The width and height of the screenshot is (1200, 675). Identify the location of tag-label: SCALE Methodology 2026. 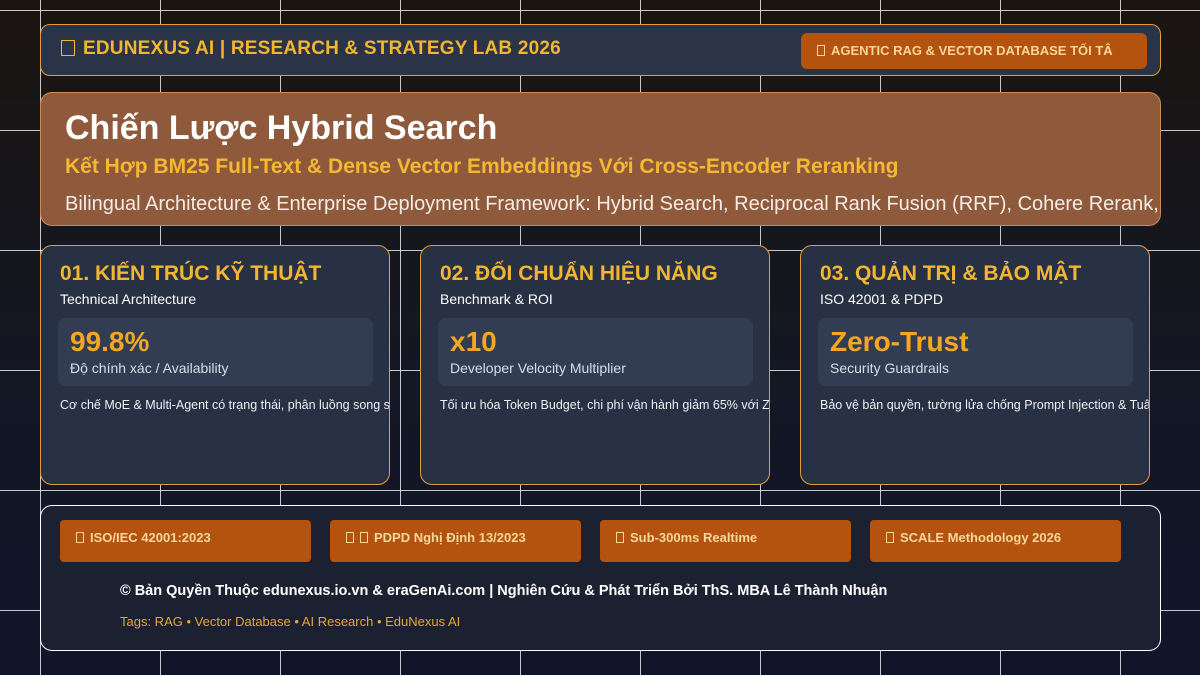
(981, 537).